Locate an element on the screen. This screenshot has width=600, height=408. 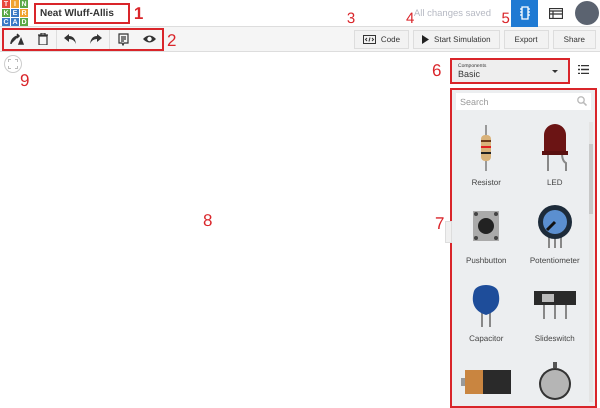
pushbutton-icon is located at coordinates (486, 226).